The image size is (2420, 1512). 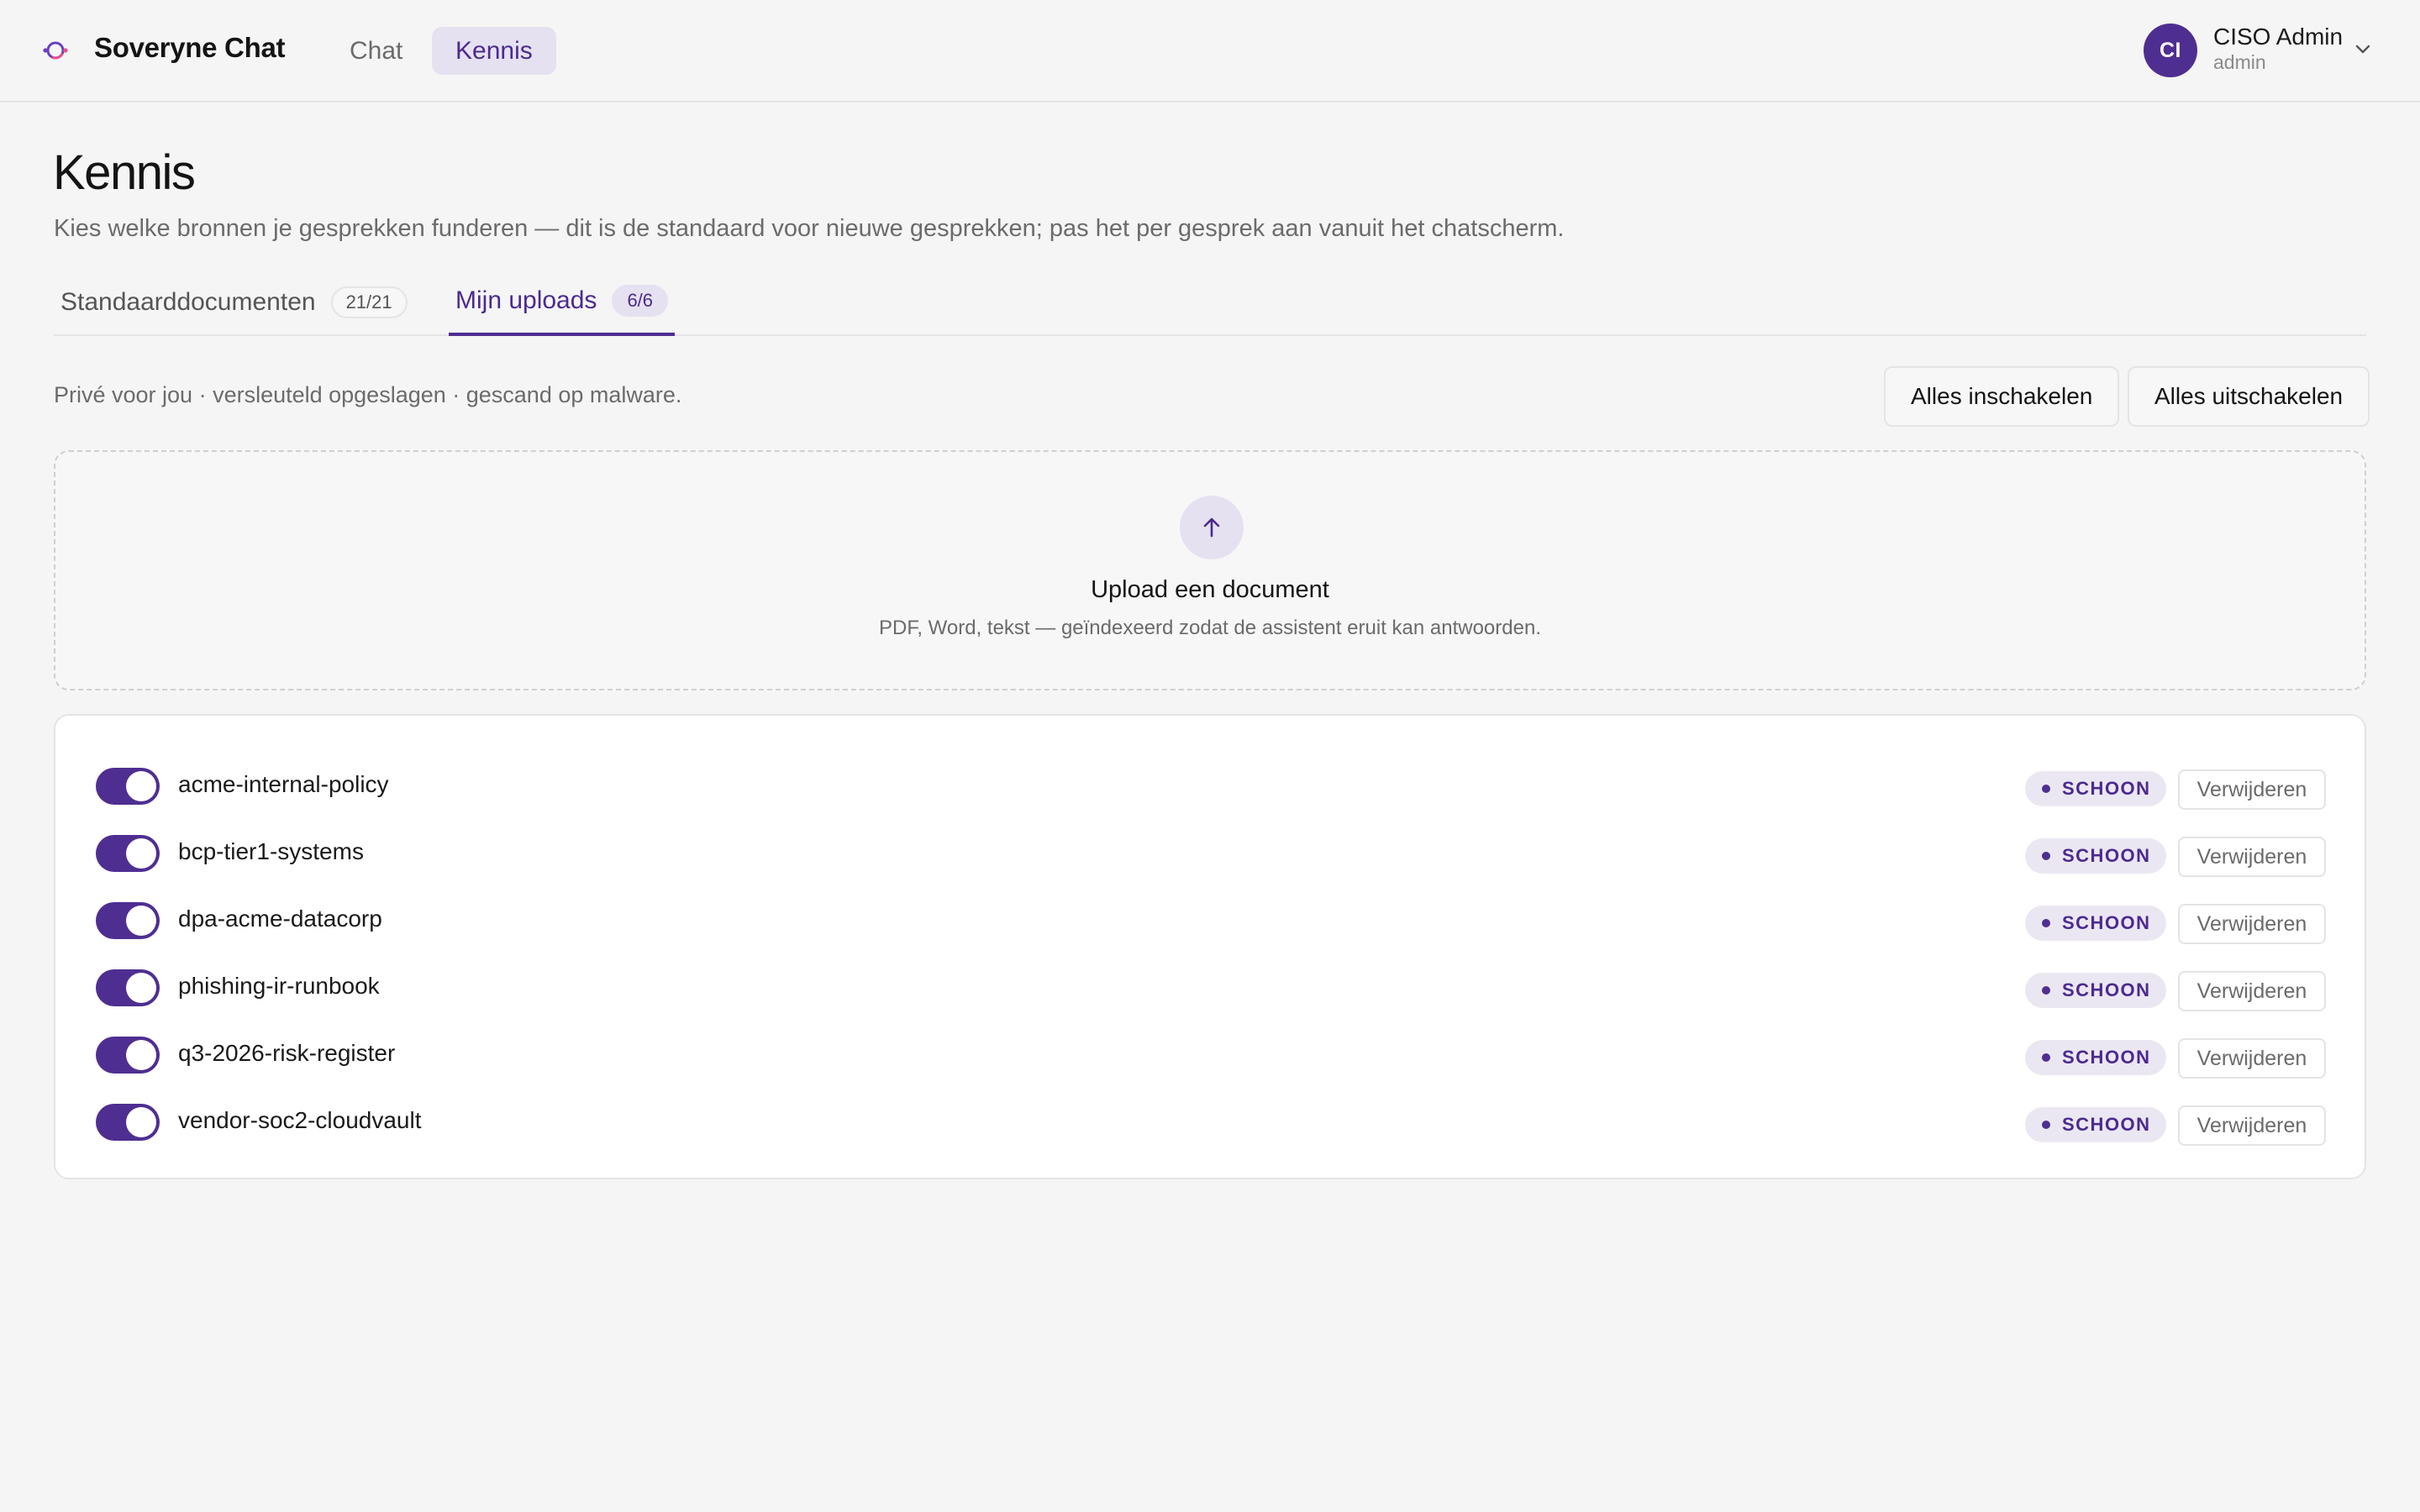 I want to click on user-role: admin, so click(x=2239, y=62).